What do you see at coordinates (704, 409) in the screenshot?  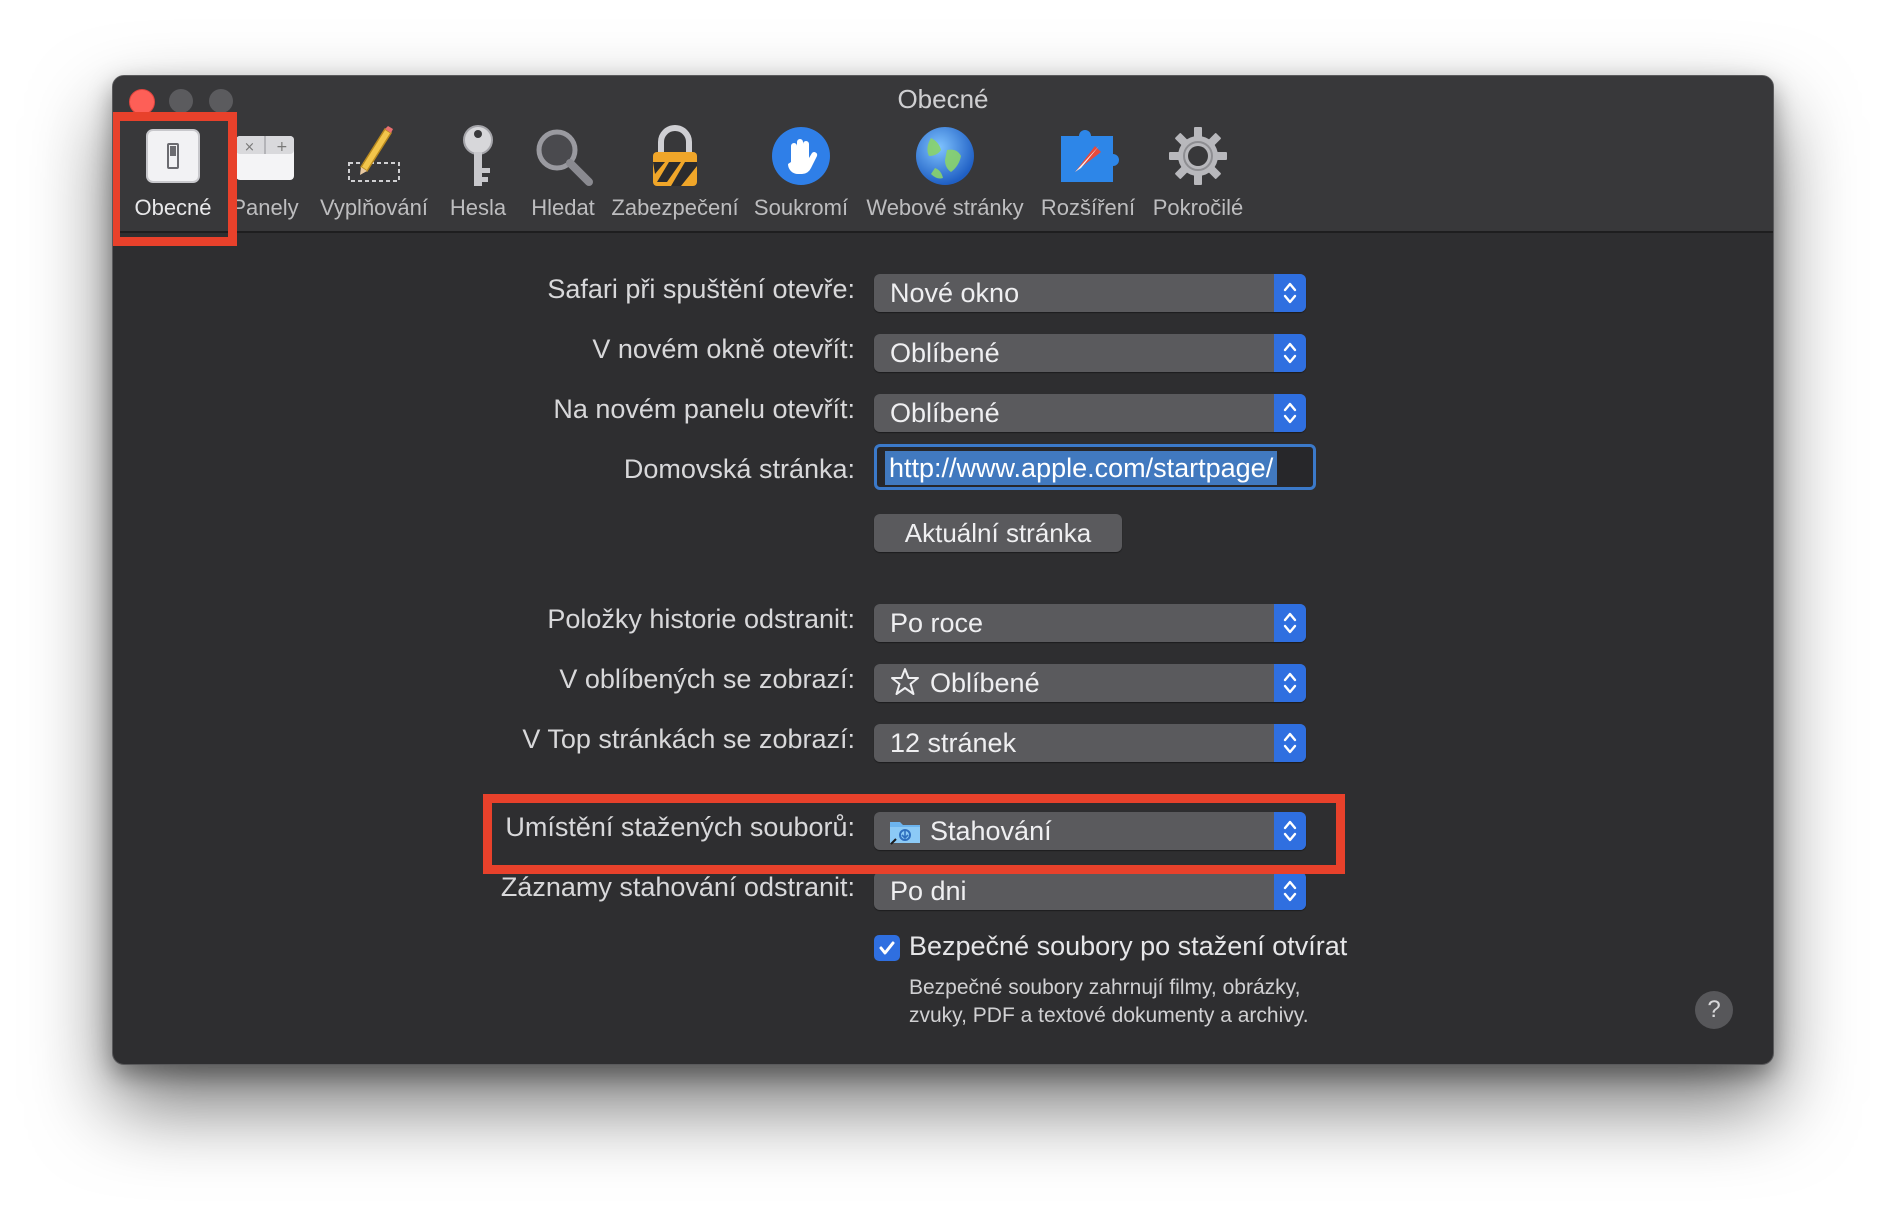 I see `new-tab-label: Na novém panelu otevřít:` at bounding box center [704, 409].